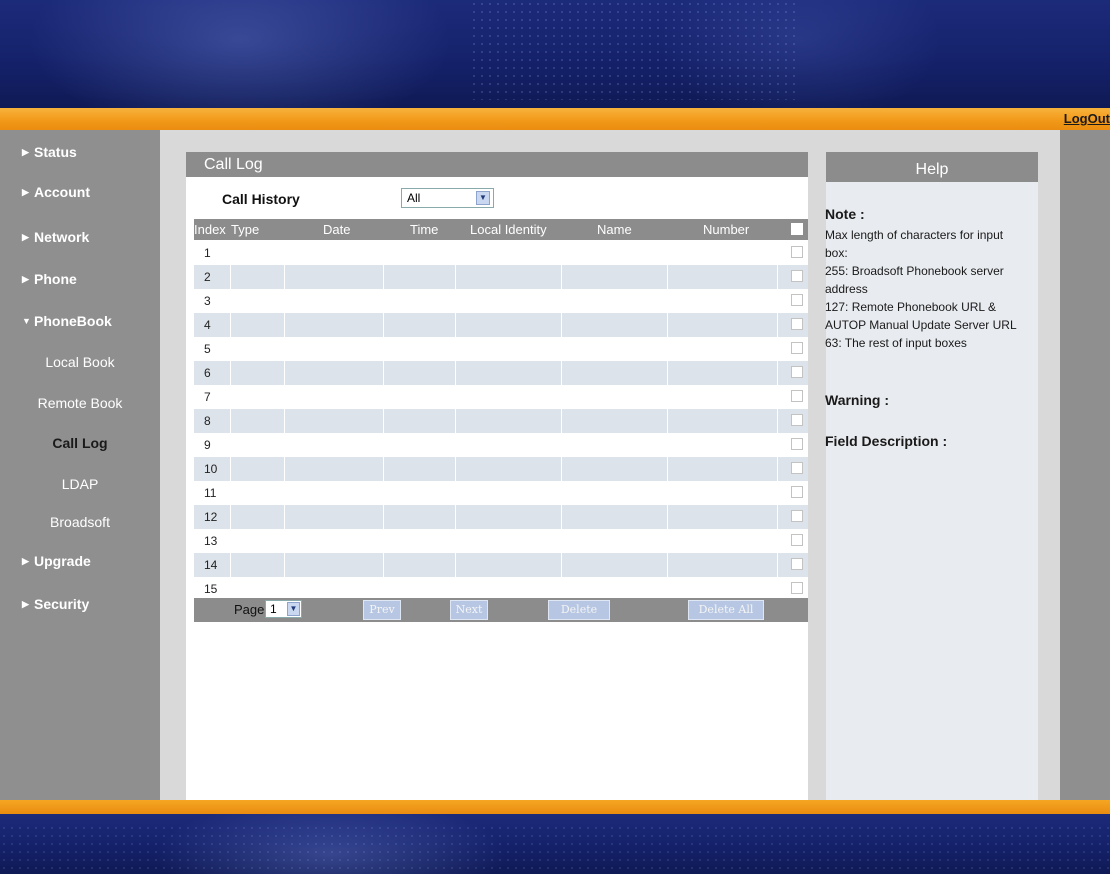 The height and width of the screenshot is (874, 1110). Describe the element at coordinates (382, 610) in the screenshot. I see `prev-button: Prev` at that location.